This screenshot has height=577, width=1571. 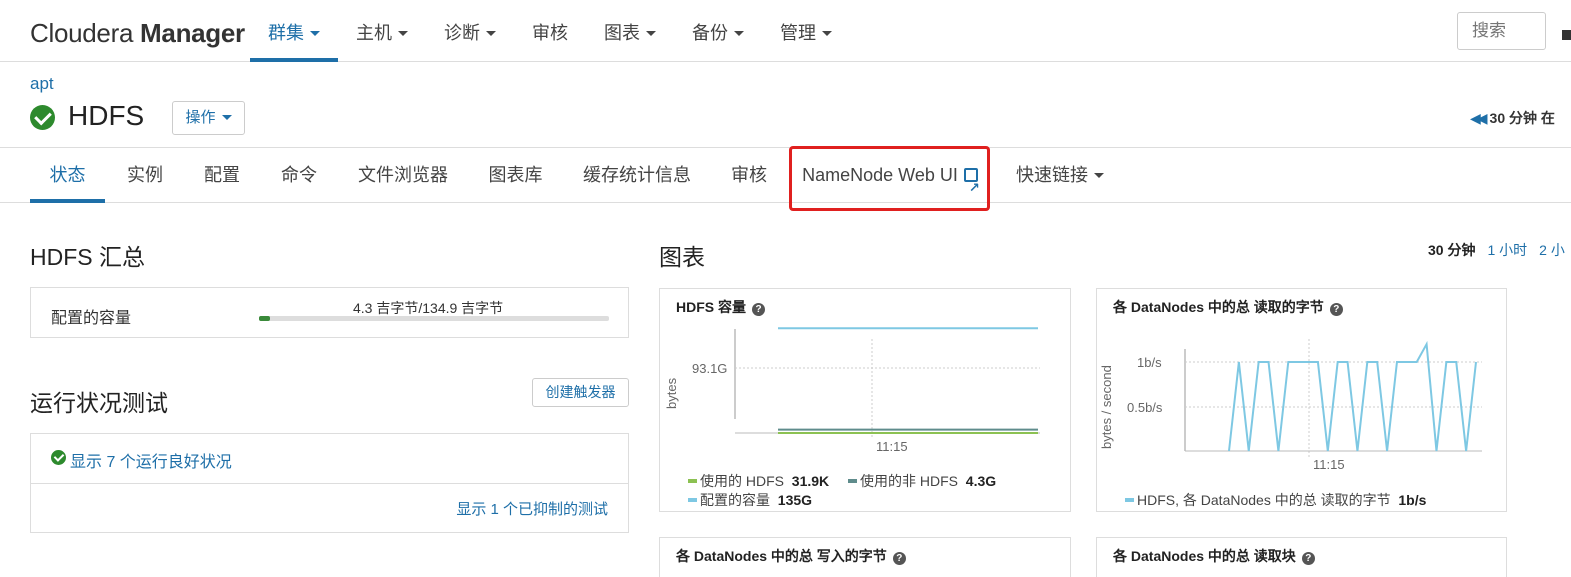 I want to click on nav-item: 审核, so click(x=550, y=31).